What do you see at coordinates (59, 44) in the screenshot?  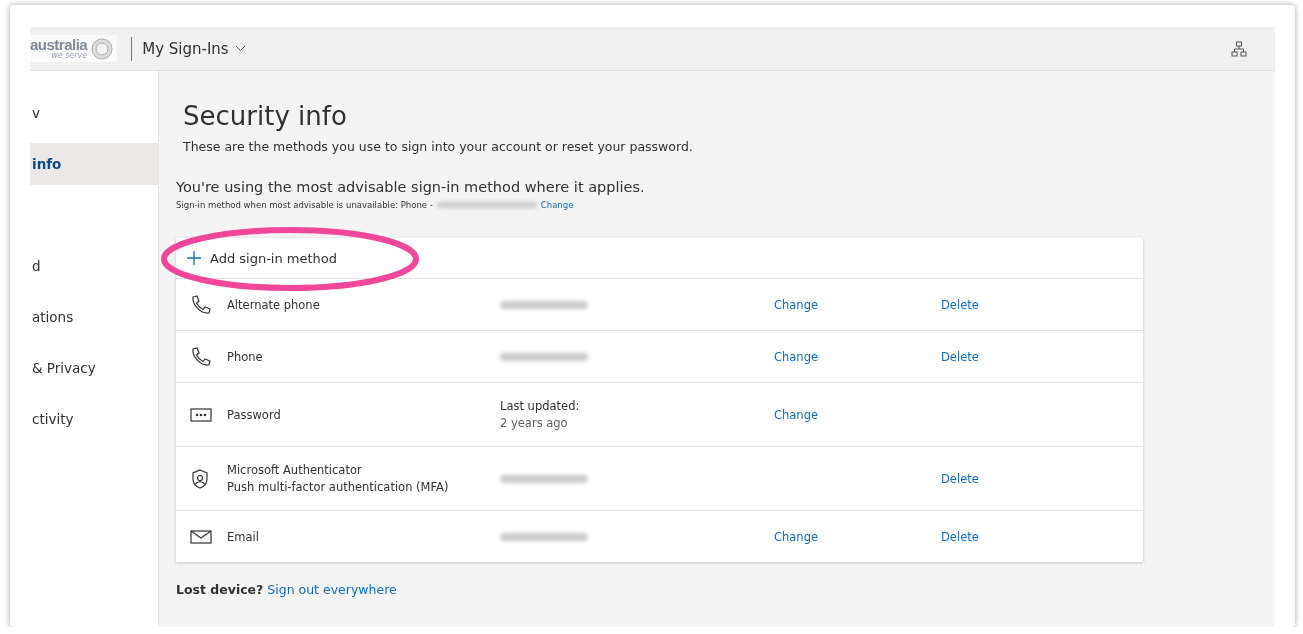 I see `logo-wordmark: australia` at bounding box center [59, 44].